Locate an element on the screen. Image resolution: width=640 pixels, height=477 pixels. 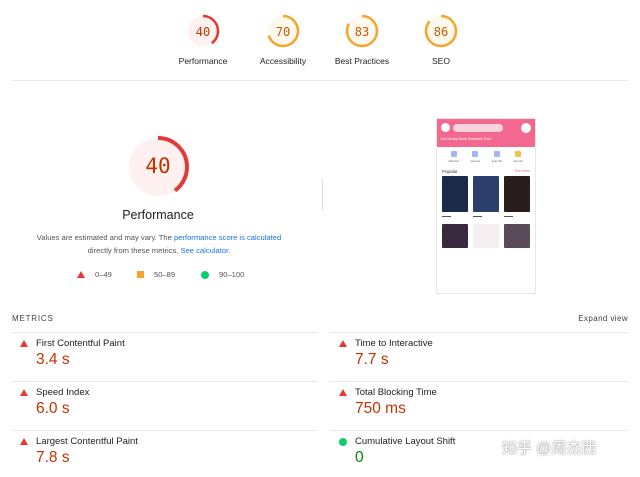
circle-icon is located at coordinates (205, 274).